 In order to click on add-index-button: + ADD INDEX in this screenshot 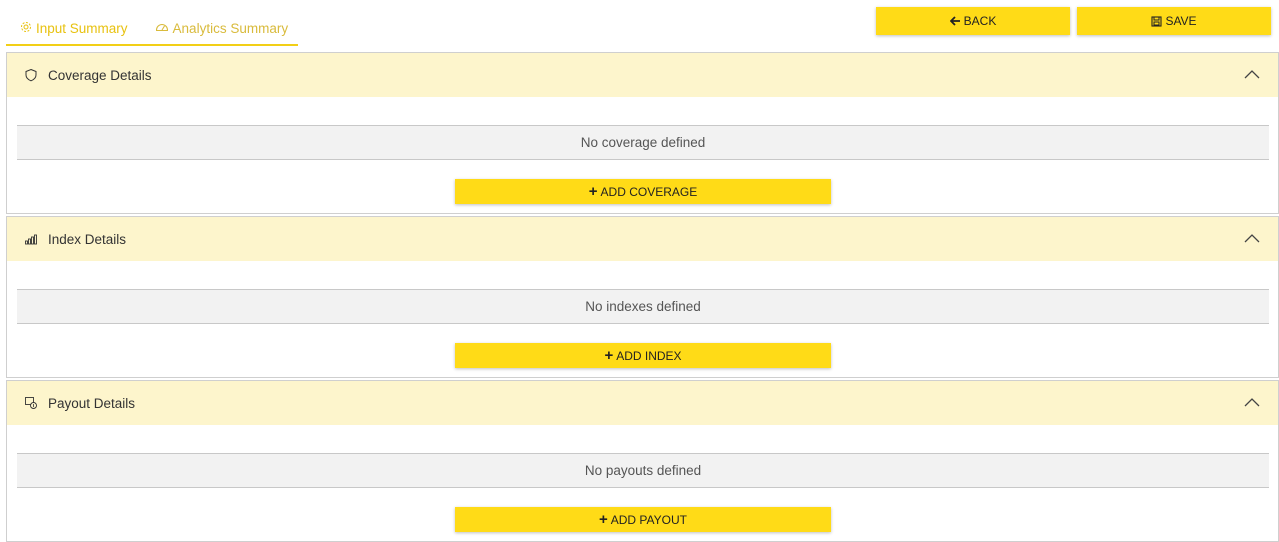, I will do `click(643, 355)`.